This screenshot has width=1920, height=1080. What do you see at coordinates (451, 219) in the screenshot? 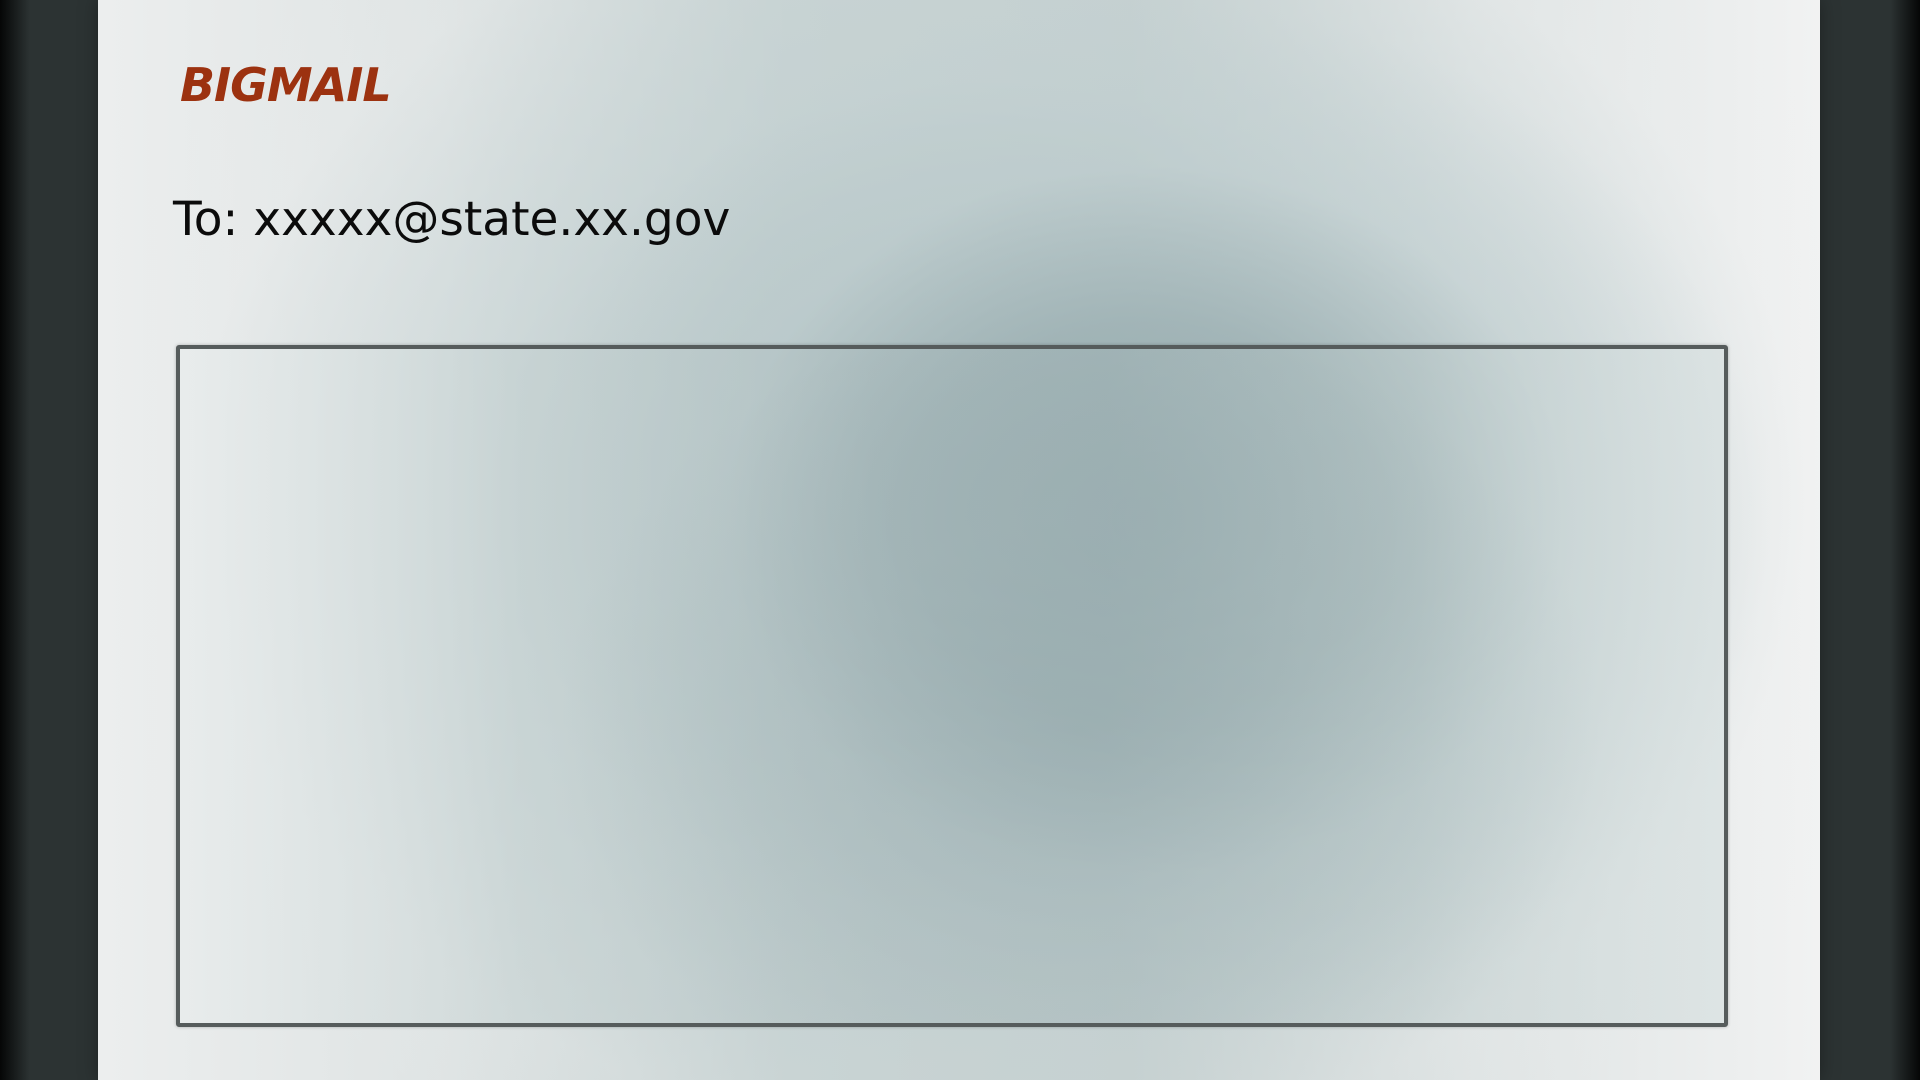
I see `recipient-line: To: xxxxx@state.xx.gov` at bounding box center [451, 219].